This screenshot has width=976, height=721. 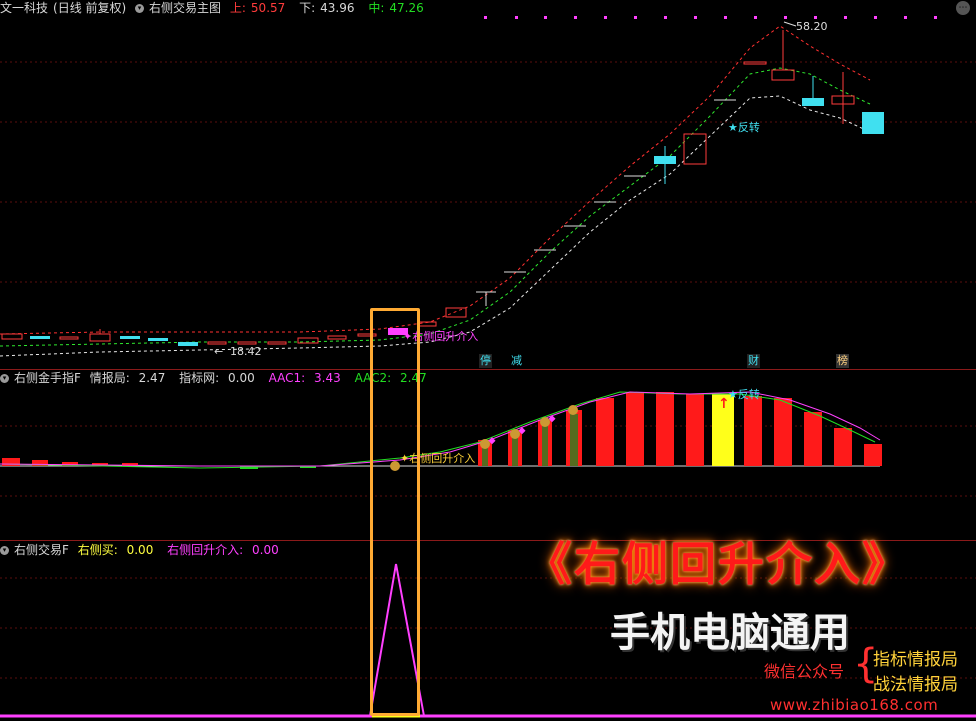 I want to click on stock-name: 文一科技, so click(x=24, y=8).